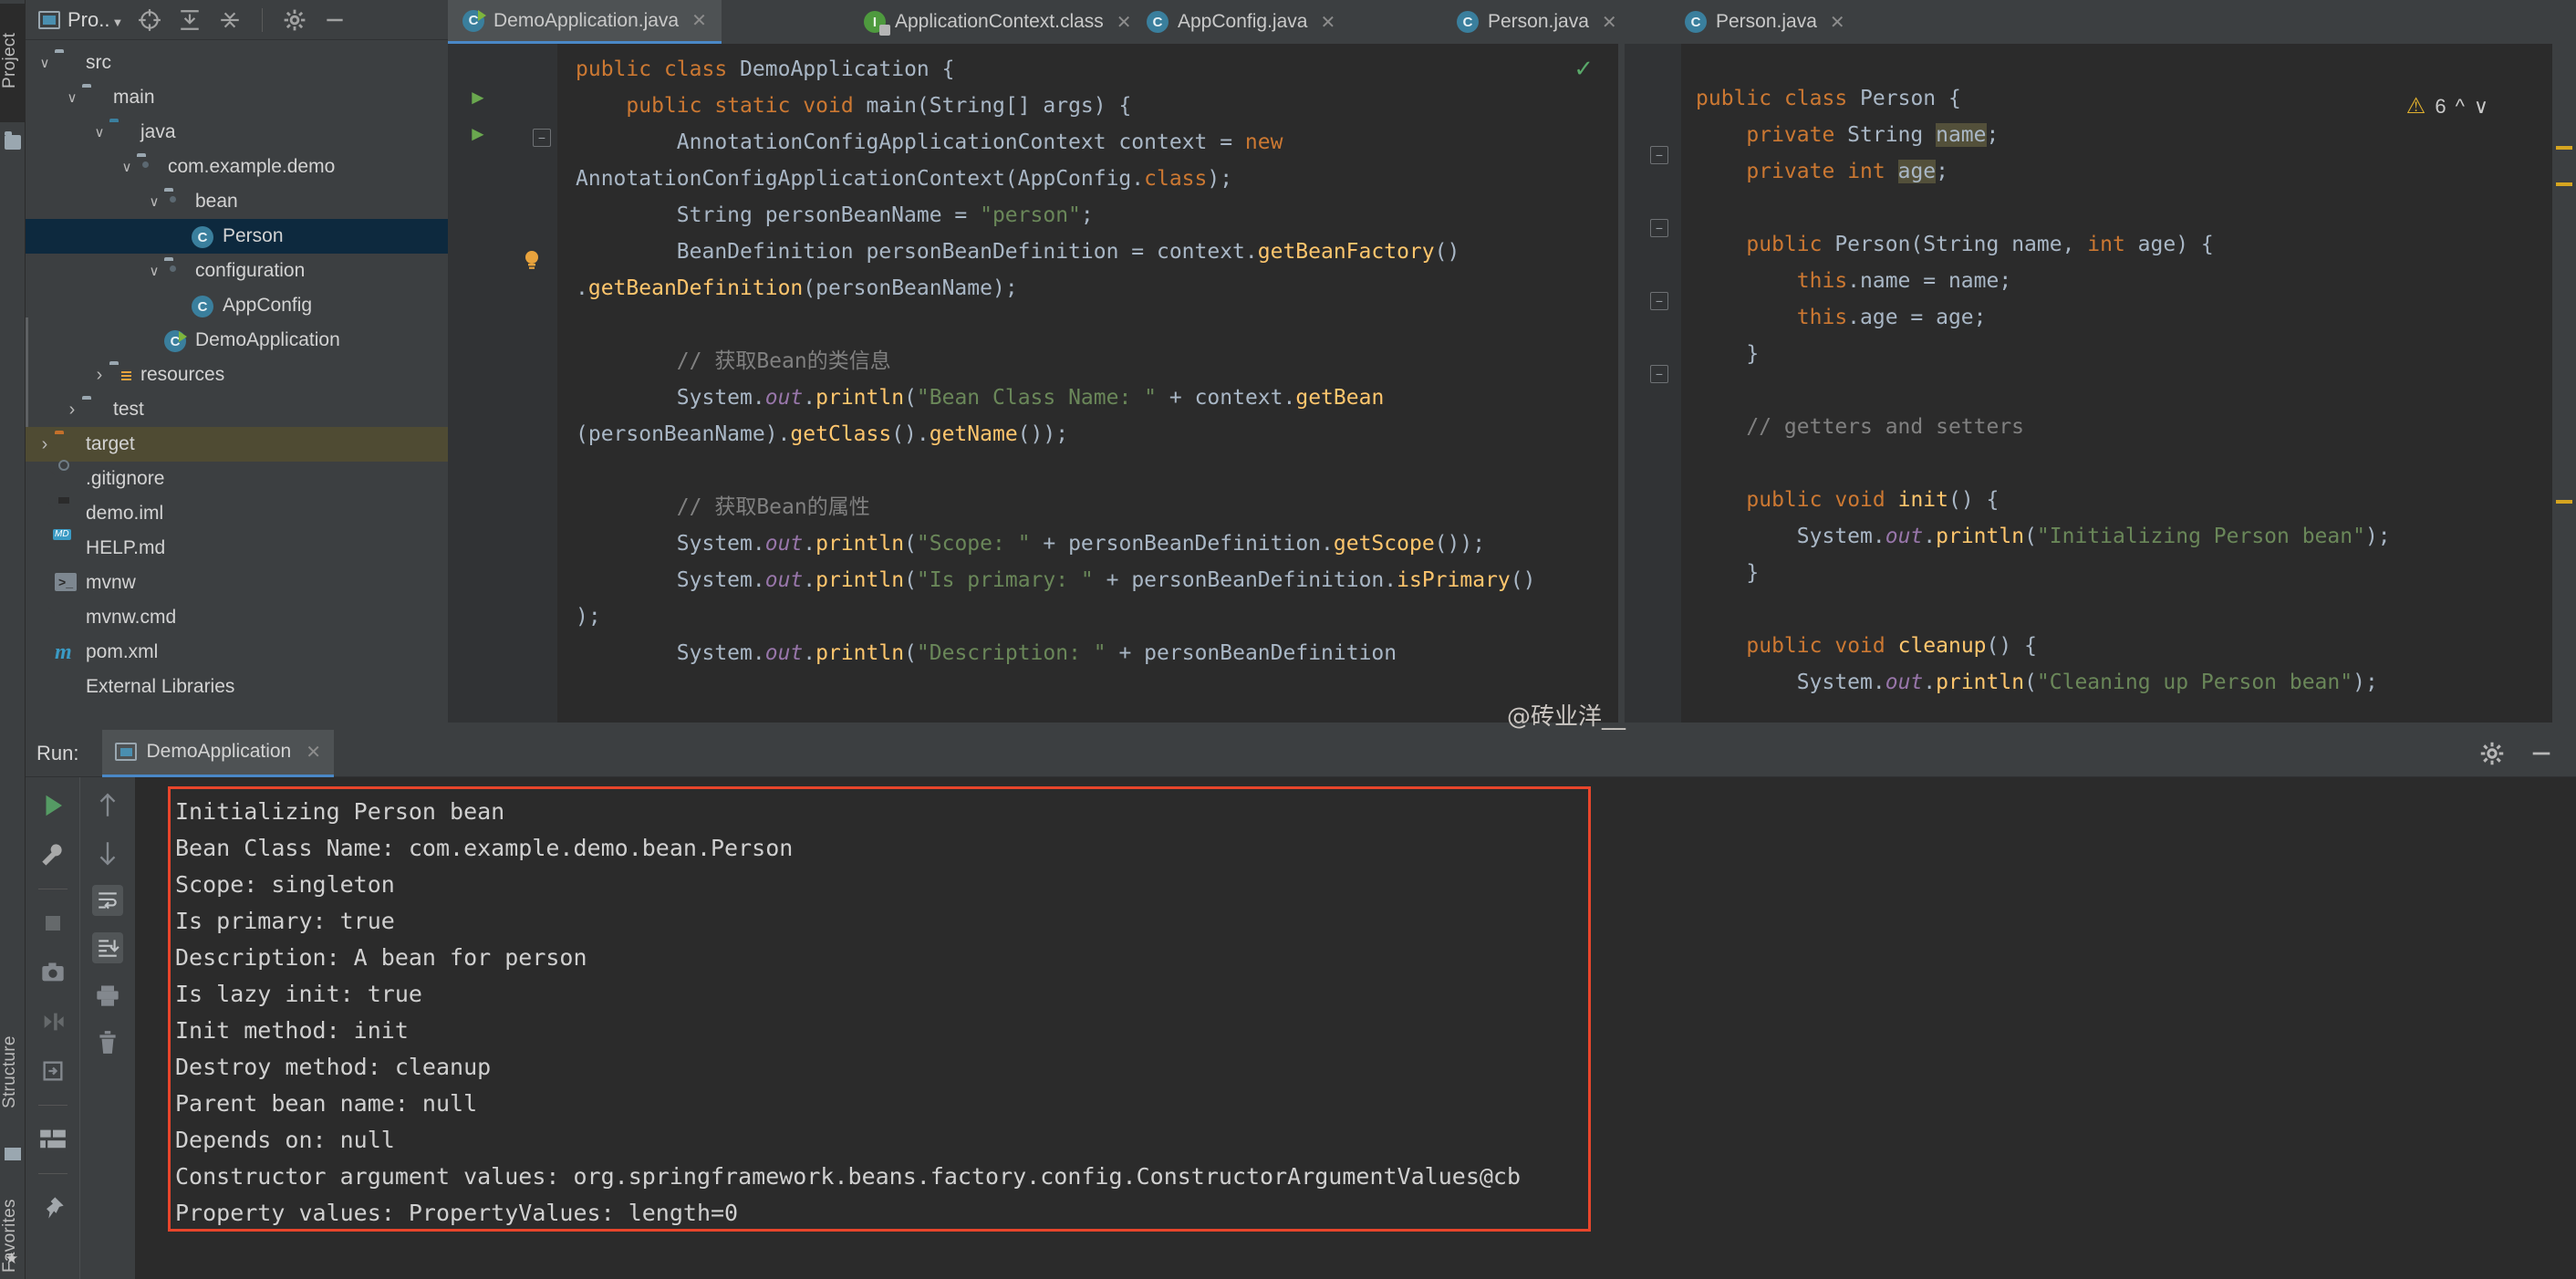 This screenshot has width=2576, height=1279. Describe the element at coordinates (53, 806) in the screenshot. I see `run-icon` at that location.